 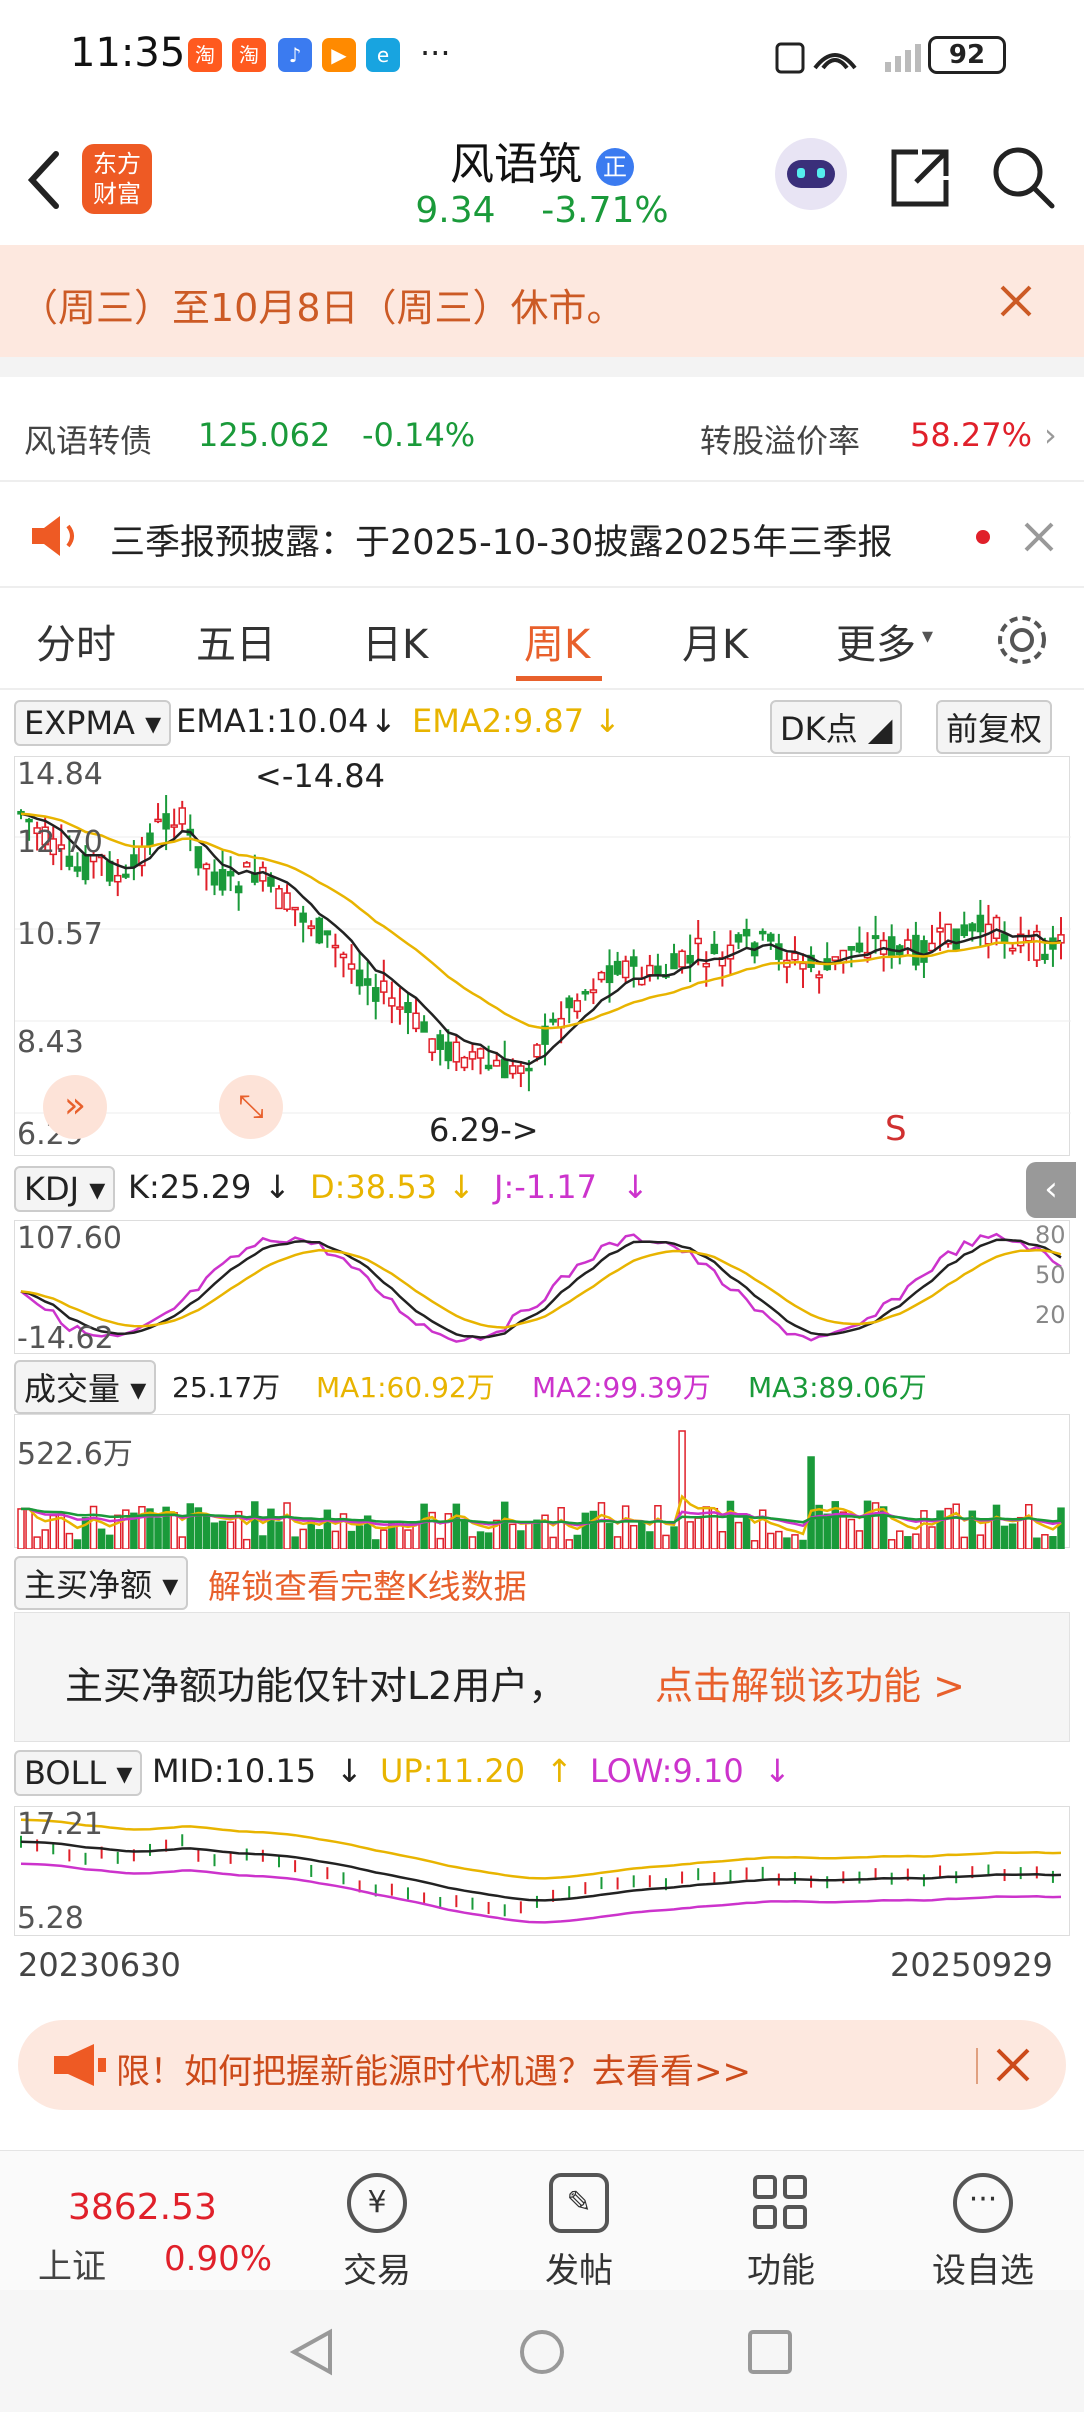 What do you see at coordinates (88, 1585) in the screenshot?
I see `net-buy-label: 主买净额` at bounding box center [88, 1585].